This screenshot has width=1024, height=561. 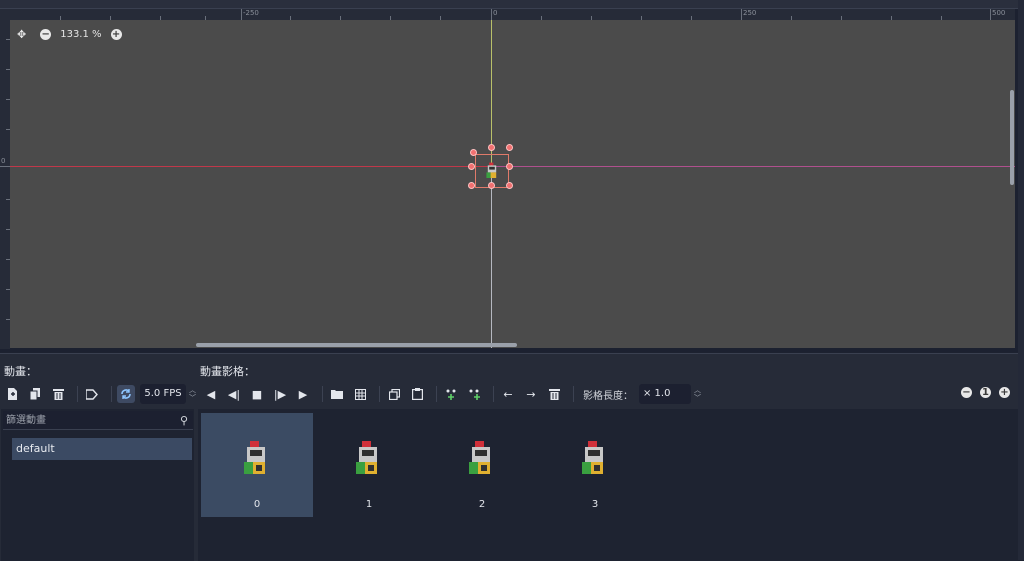 I want to click on sprite-preview-icon, so click(x=491, y=170).